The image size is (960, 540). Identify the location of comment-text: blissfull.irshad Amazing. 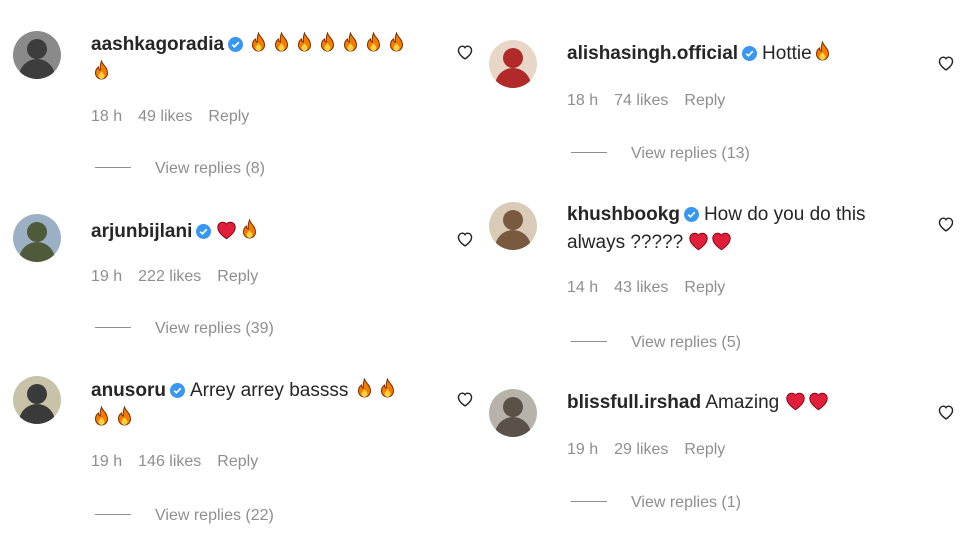
(742, 403).